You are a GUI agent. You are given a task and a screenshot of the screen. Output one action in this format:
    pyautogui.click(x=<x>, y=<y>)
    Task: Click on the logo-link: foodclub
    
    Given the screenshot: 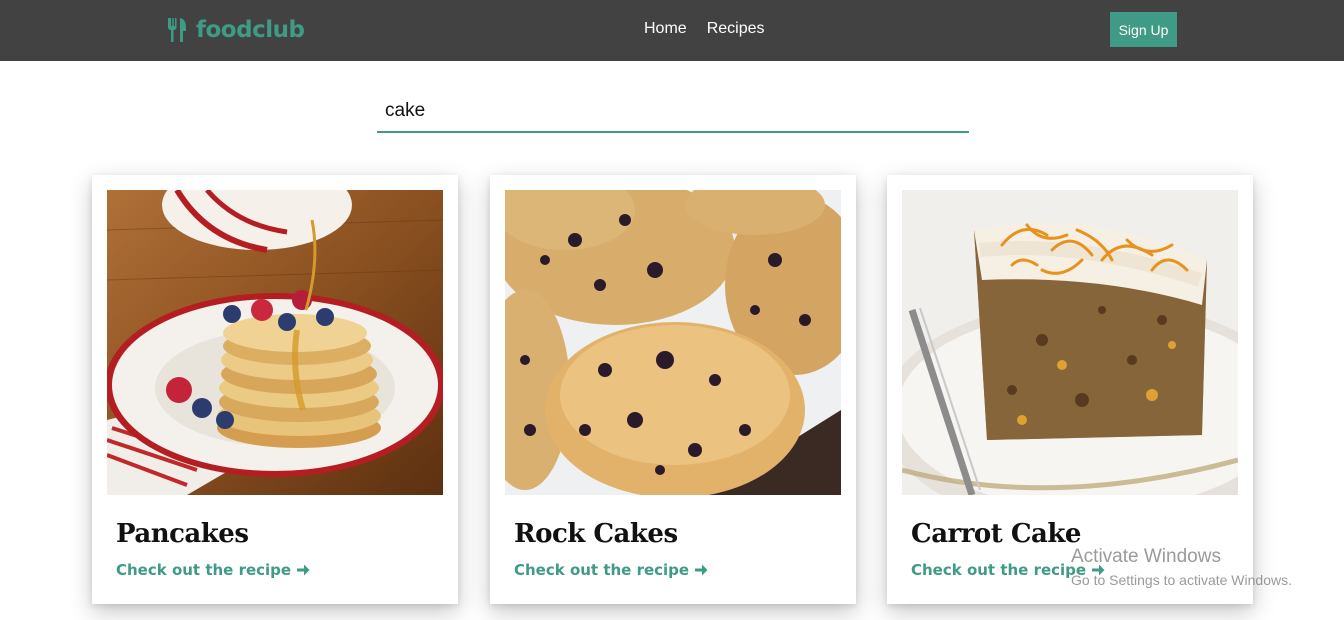 What is the action you would take?
    pyautogui.click(x=235, y=30)
    